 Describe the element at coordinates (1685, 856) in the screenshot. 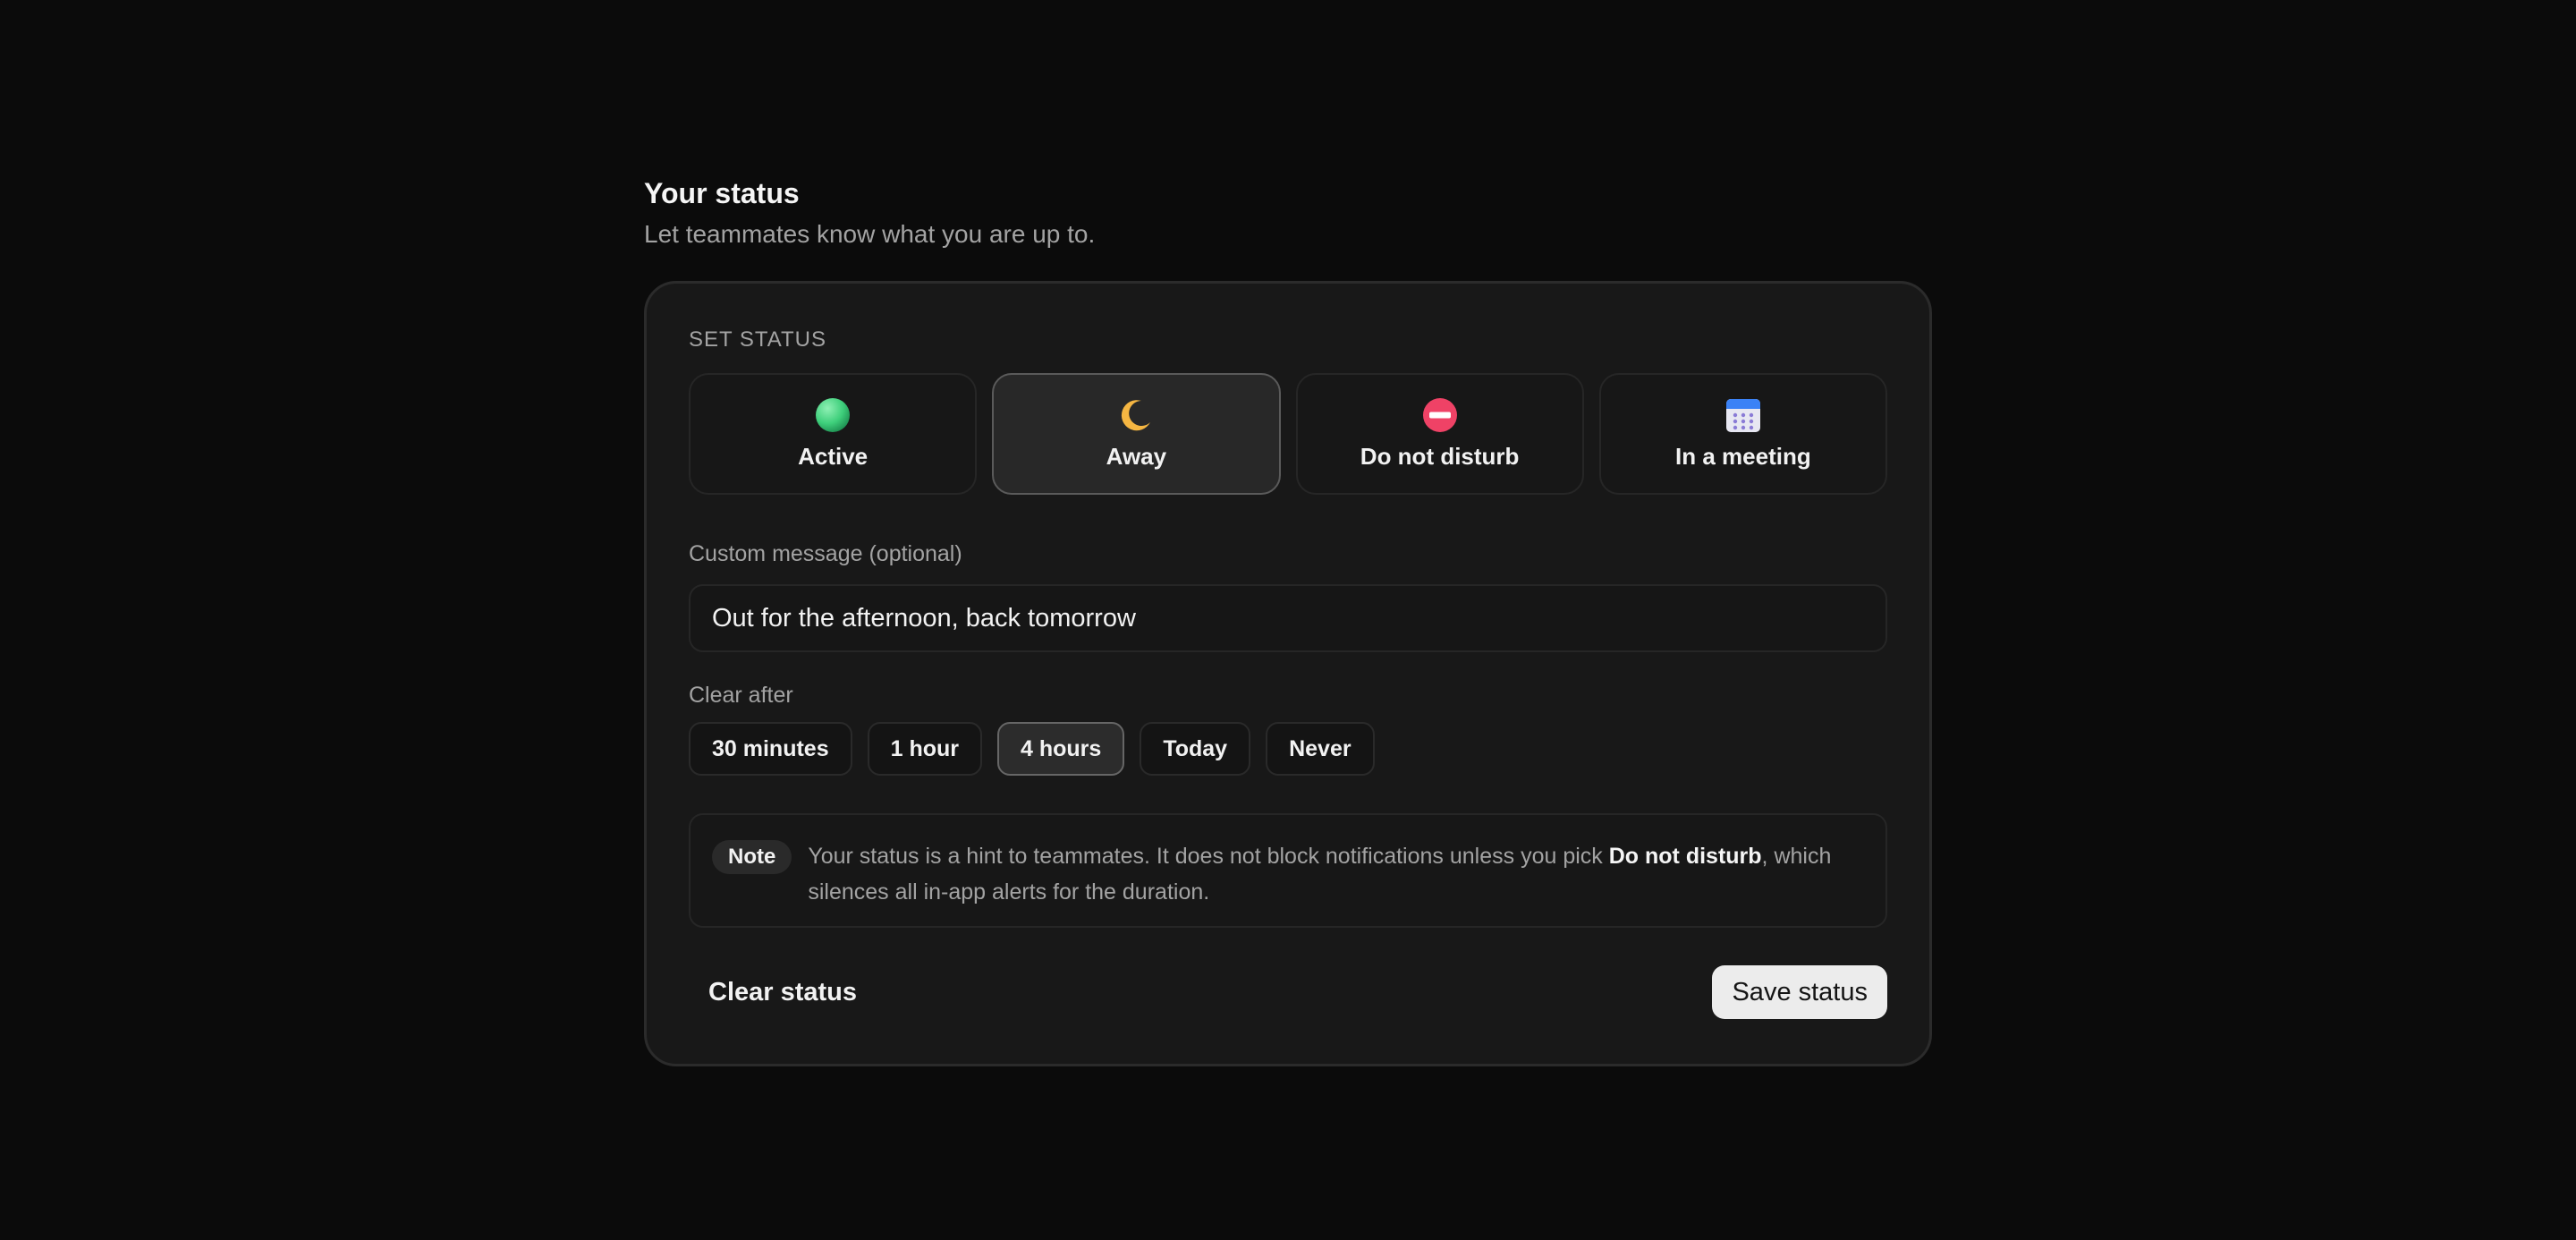

I see `note-emphasis: Do not disturb` at that location.